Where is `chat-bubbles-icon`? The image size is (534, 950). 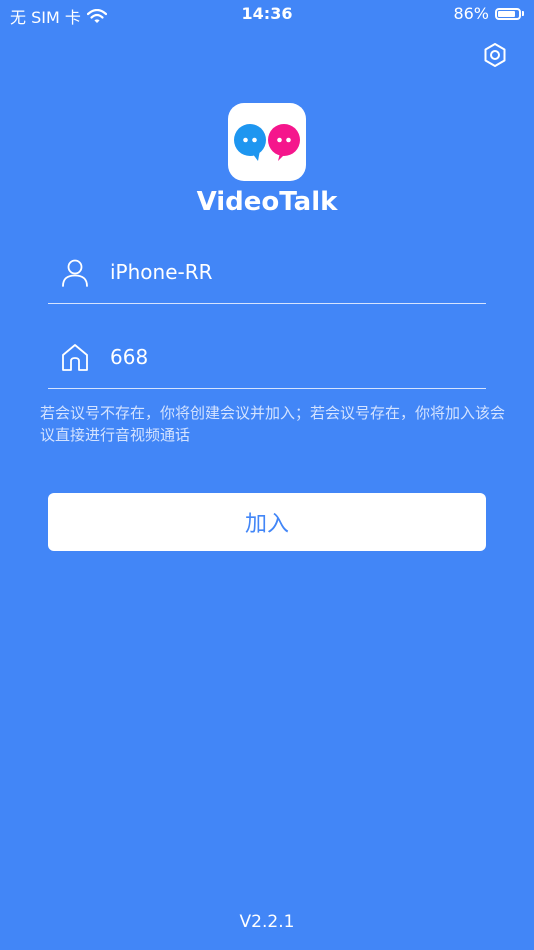
chat-bubbles-icon is located at coordinates (267, 142).